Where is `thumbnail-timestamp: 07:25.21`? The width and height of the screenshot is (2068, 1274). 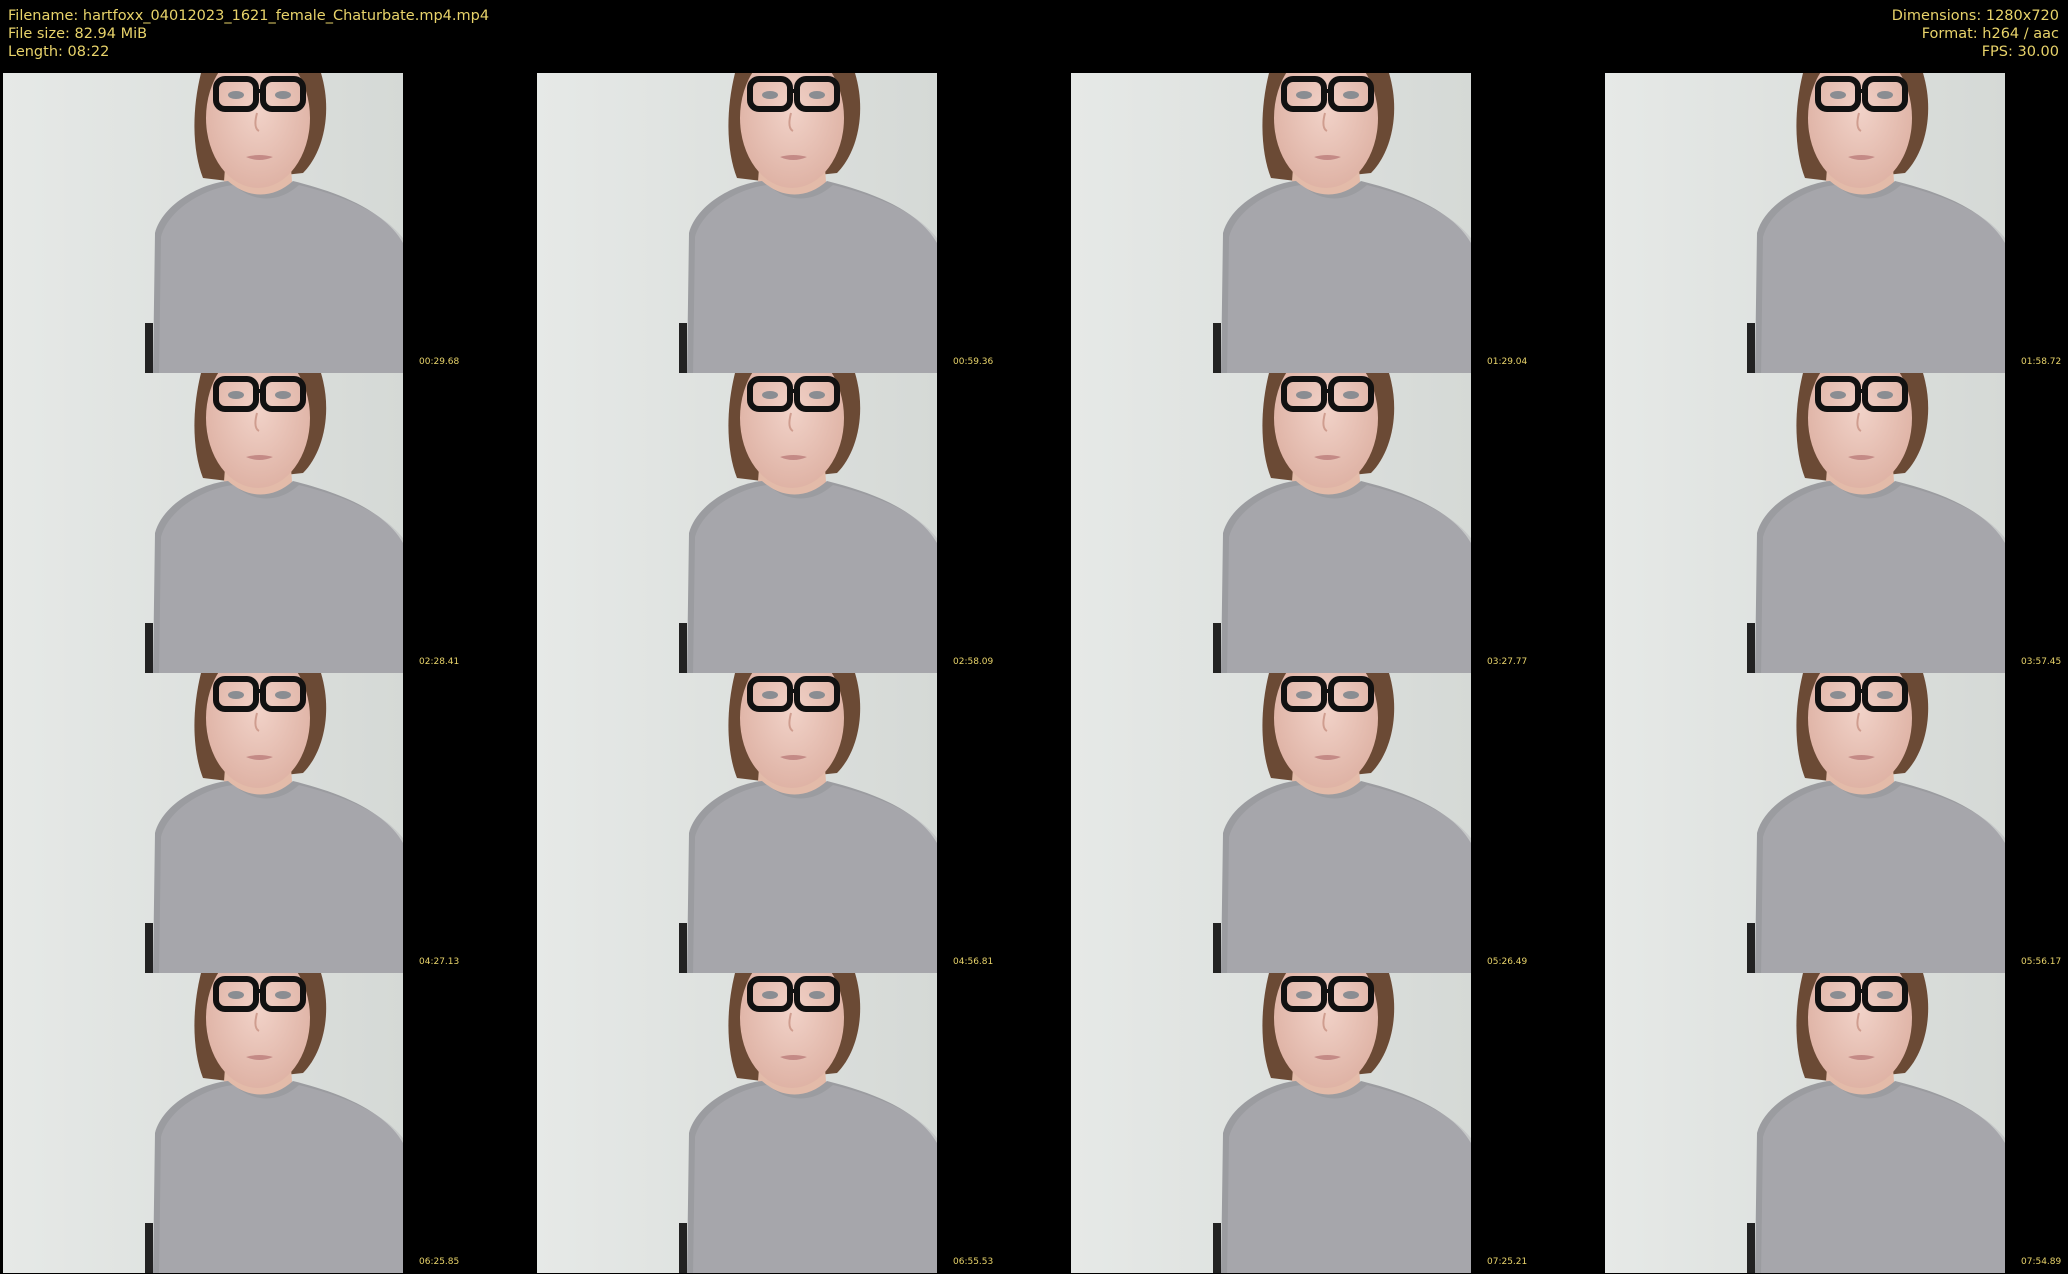 thumbnail-timestamp: 07:25.21 is located at coordinates (1507, 1262).